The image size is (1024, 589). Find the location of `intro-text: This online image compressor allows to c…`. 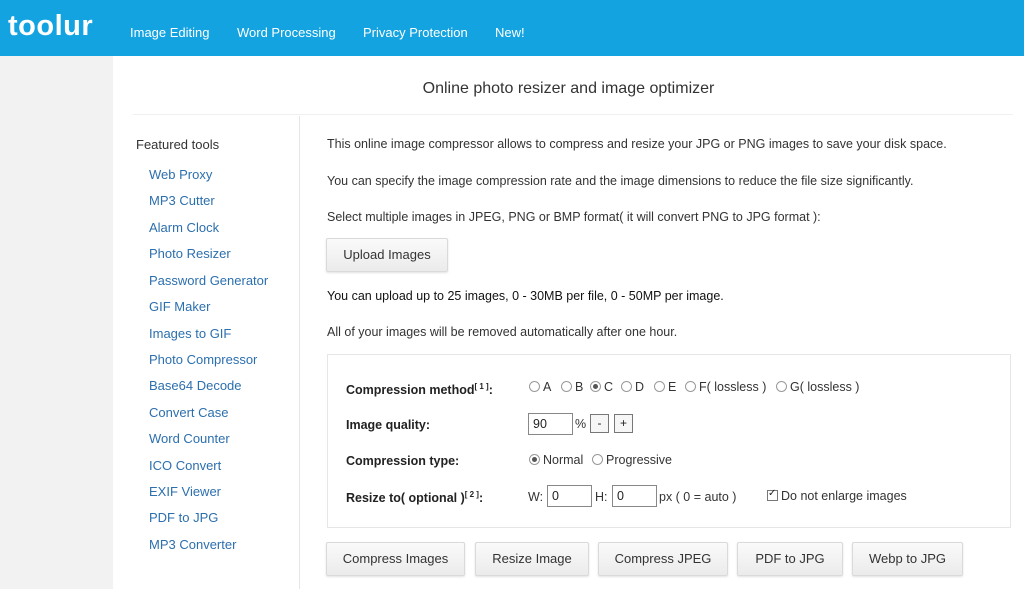

intro-text: This online image compressor allows to c… is located at coordinates (637, 144).